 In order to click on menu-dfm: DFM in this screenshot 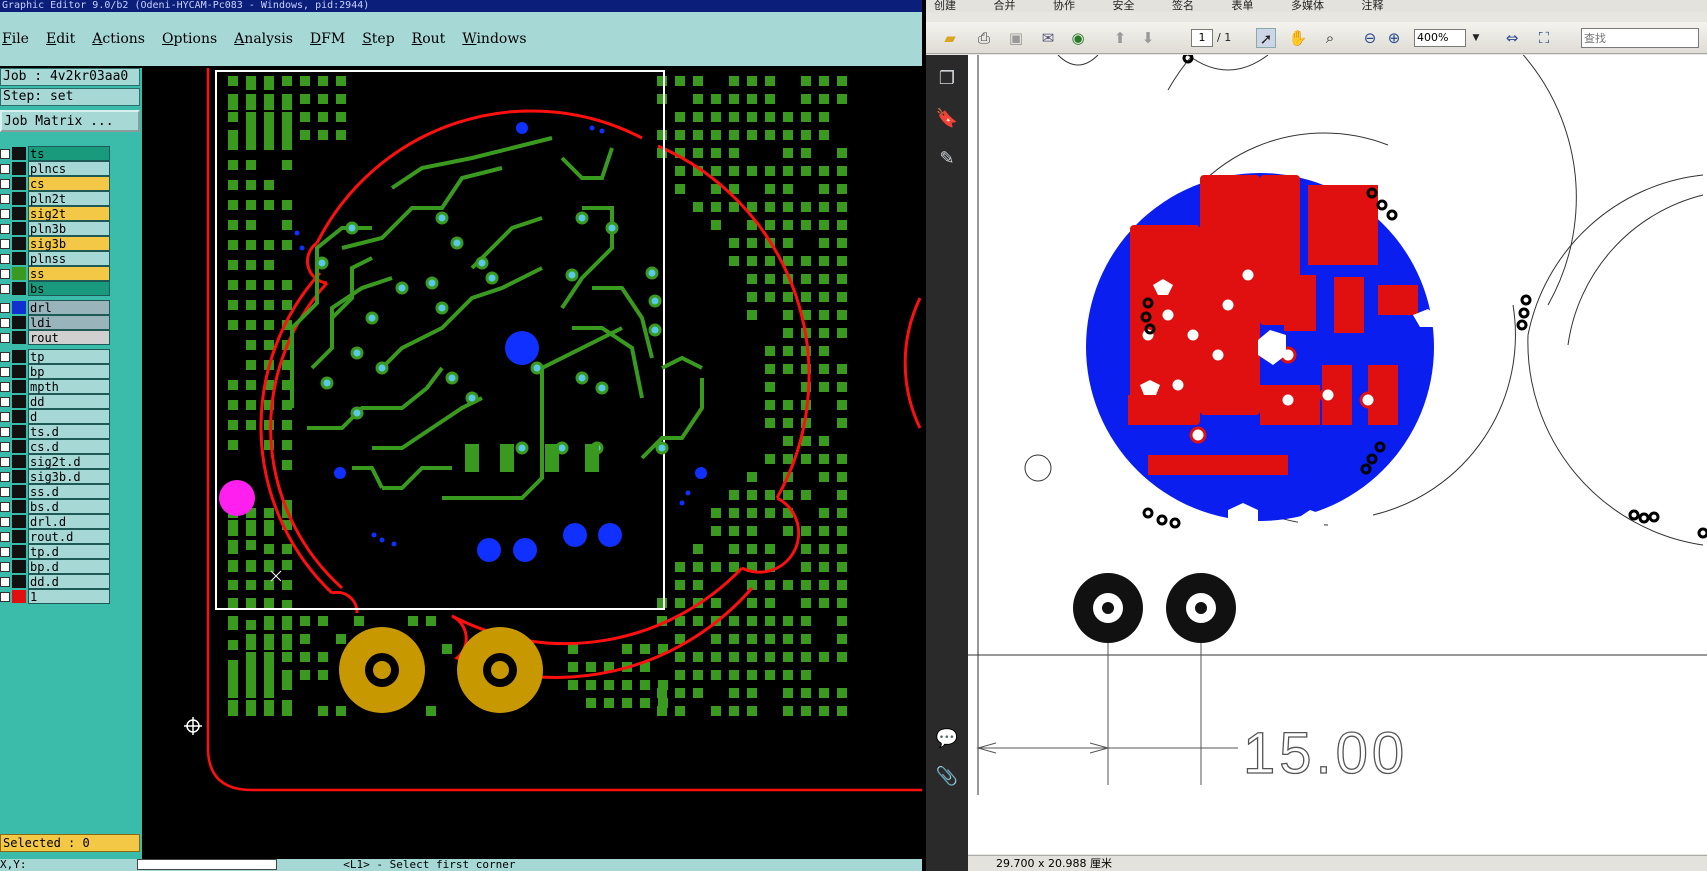, I will do `click(327, 39)`.